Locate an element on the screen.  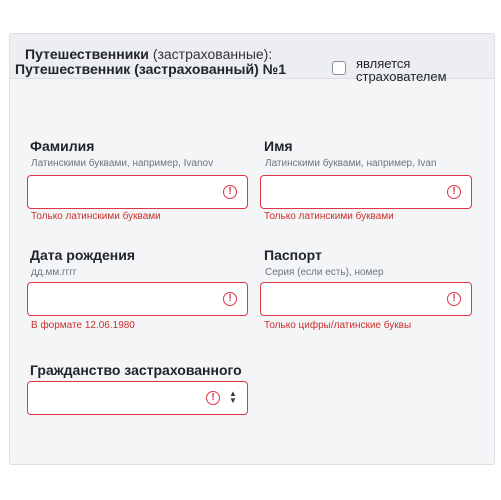
birthdate-label: Дата рождения is located at coordinates (83, 255).